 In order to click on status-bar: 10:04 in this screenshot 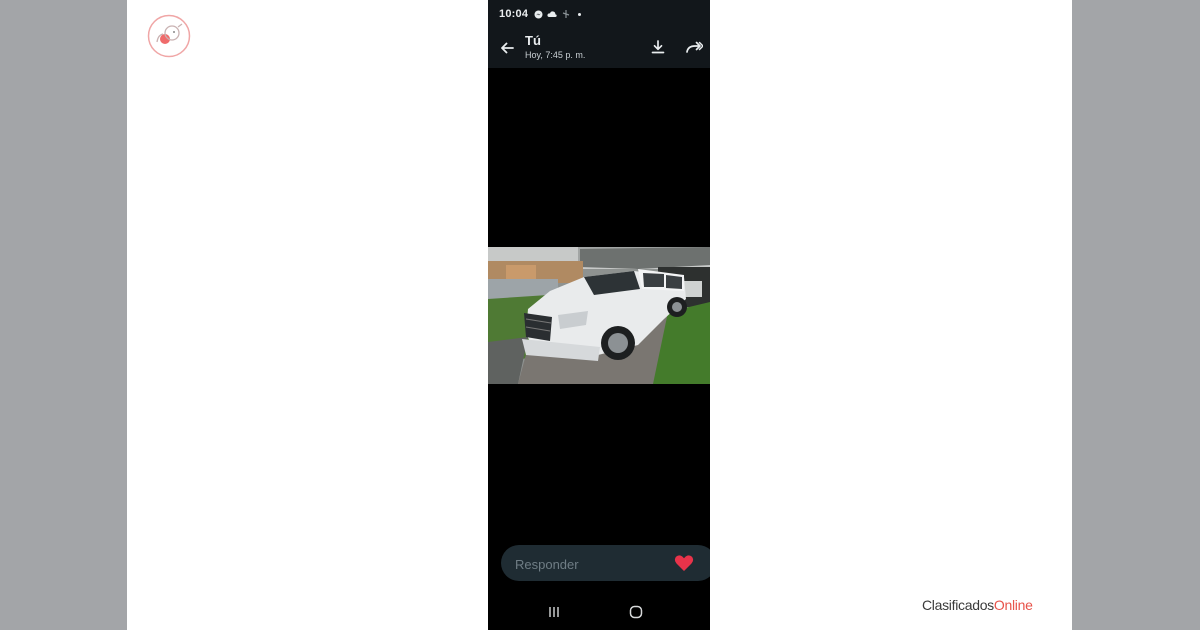, I will do `click(599, 14)`.